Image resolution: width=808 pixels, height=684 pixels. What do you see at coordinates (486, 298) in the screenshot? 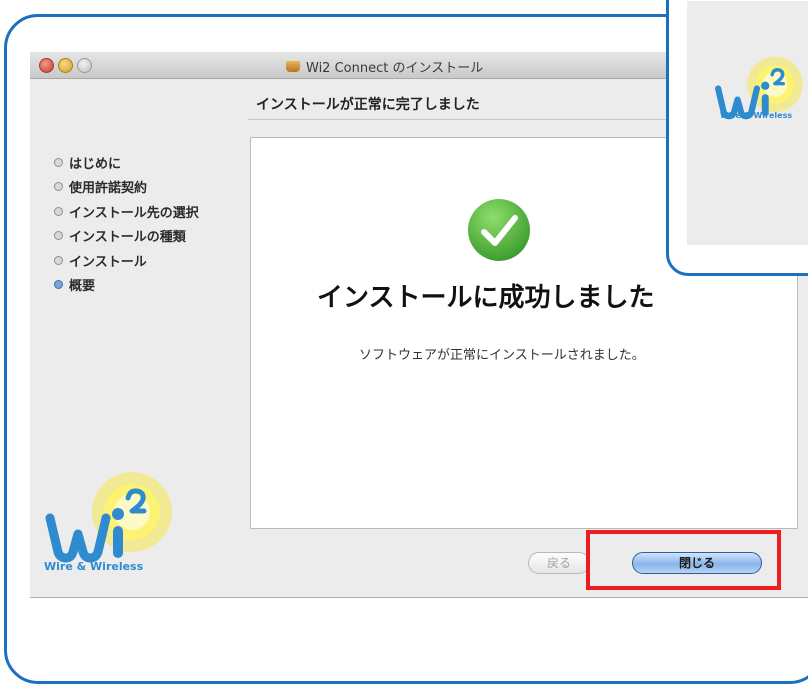
I see `success-heading: インストールに成功しました` at bounding box center [486, 298].